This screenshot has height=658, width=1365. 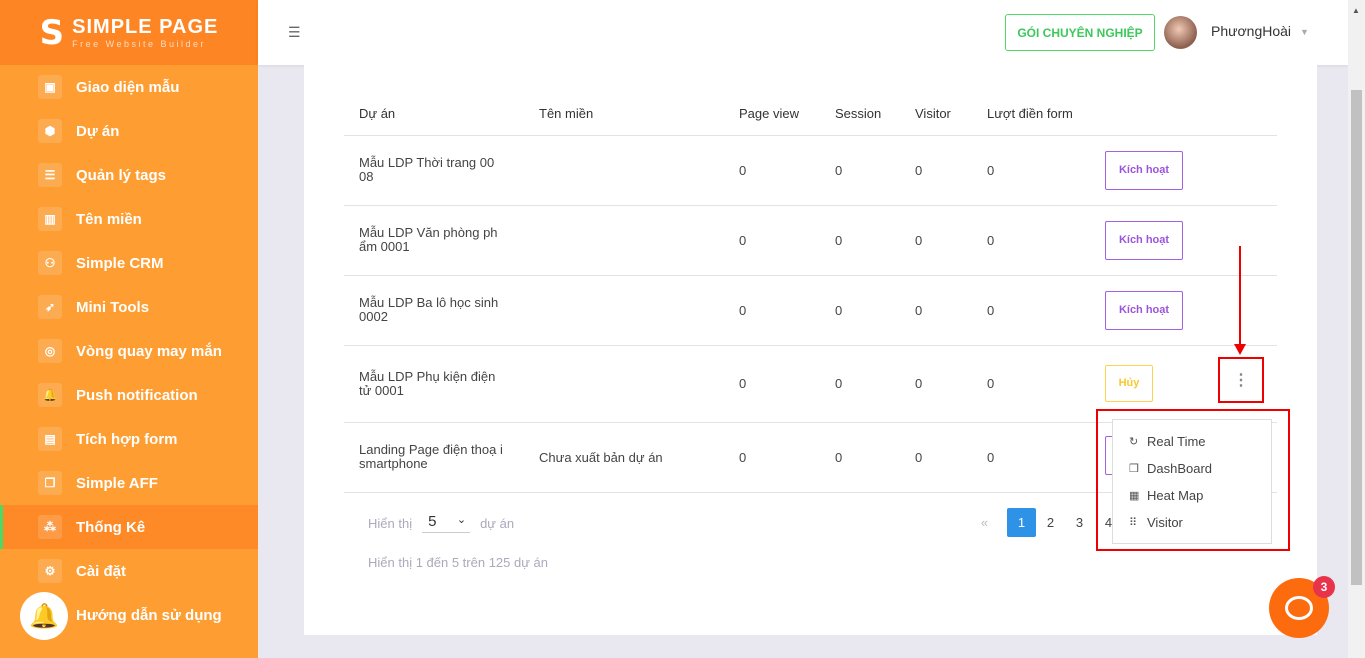 I want to click on sidebar-item-label: Mini Tools, so click(x=113, y=307).